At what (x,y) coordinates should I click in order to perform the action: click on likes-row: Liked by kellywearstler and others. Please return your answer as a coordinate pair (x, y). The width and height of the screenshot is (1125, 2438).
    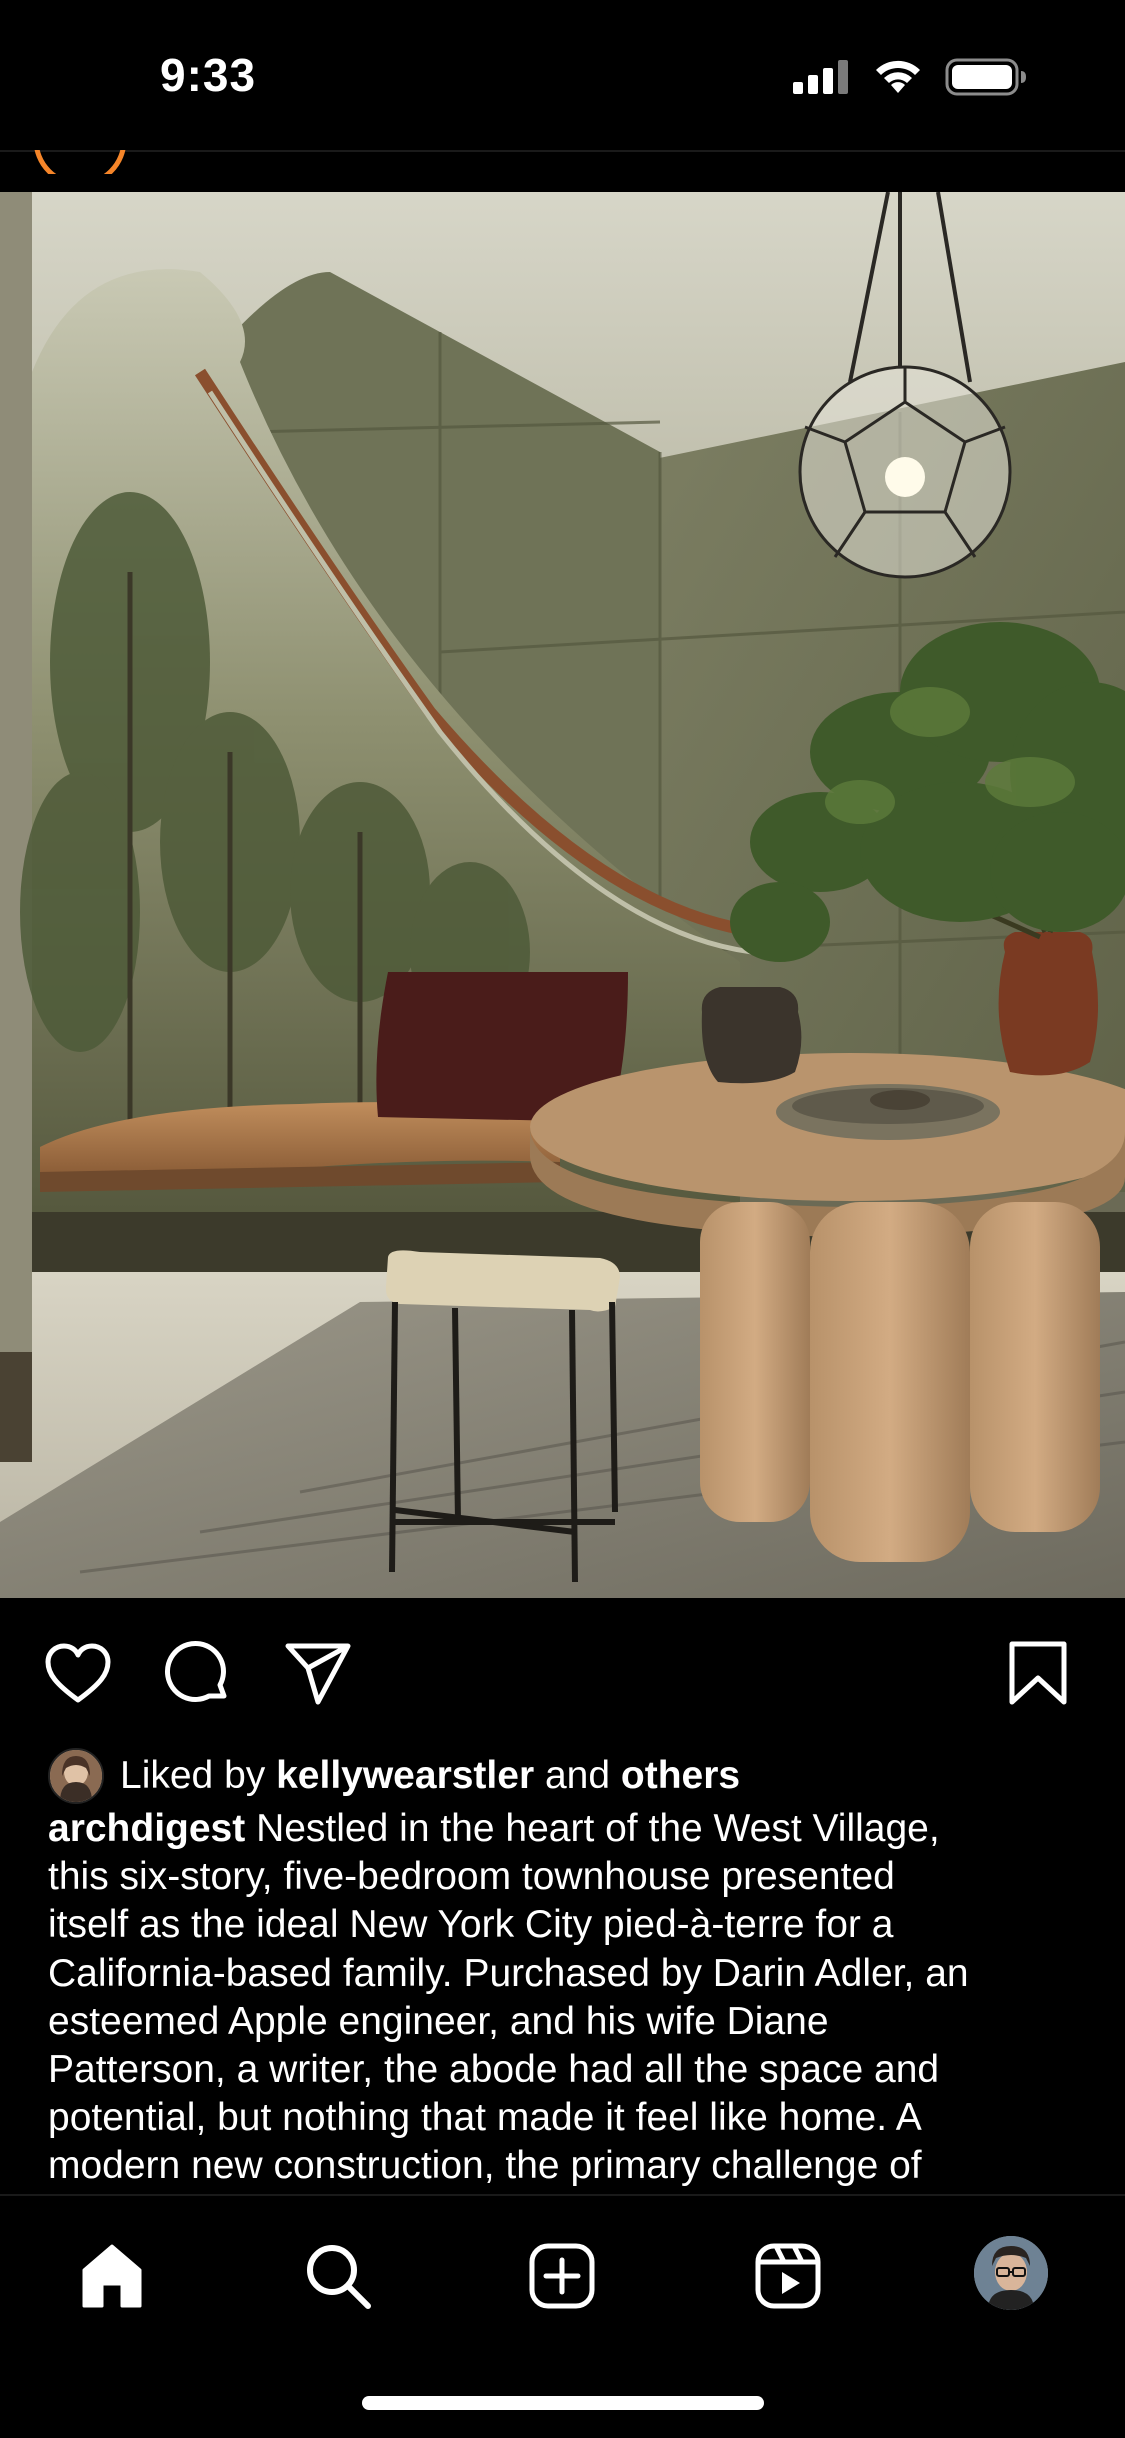
    Looking at the image, I should click on (394, 1776).